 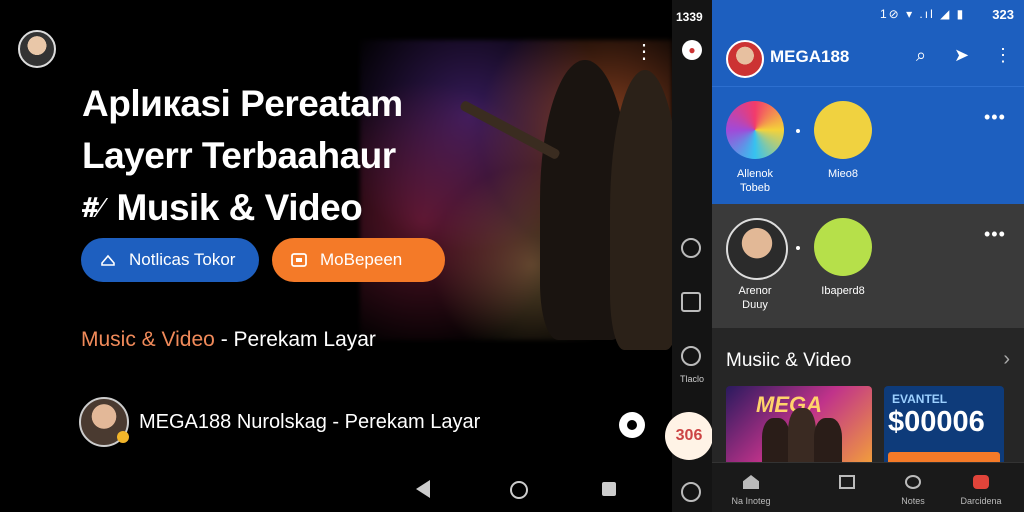 What do you see at coordinates (981, 501) in the screenshot?
I see `nav-tab-profile-label: Darcidena` at bounding box center [981, 501].